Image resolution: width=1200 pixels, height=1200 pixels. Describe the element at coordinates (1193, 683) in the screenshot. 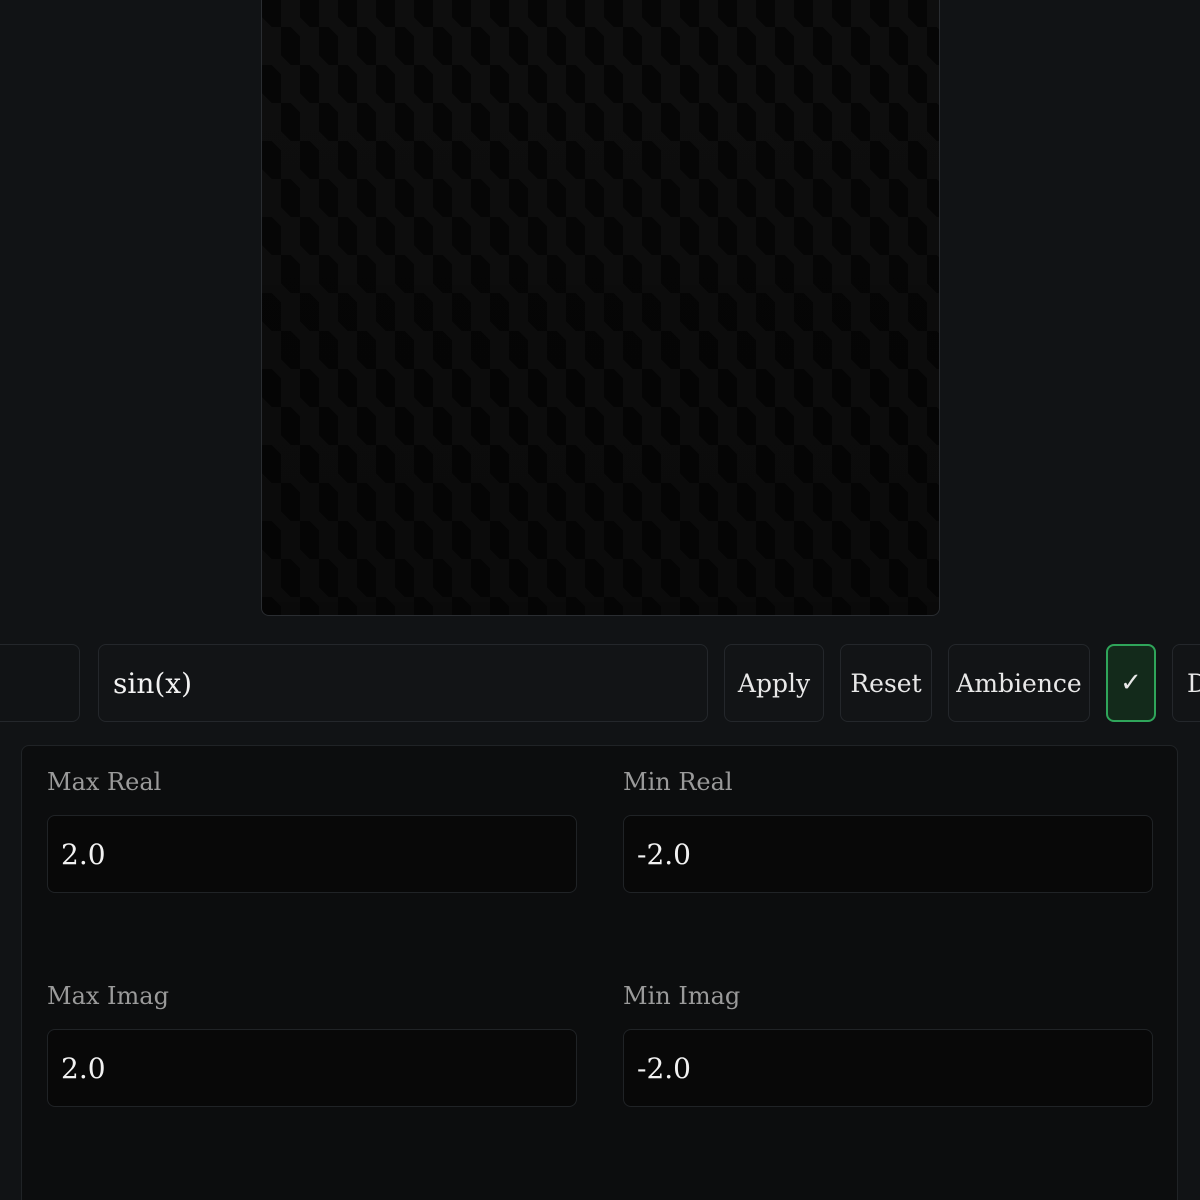

I see `overflow-button-label: D` at that location.